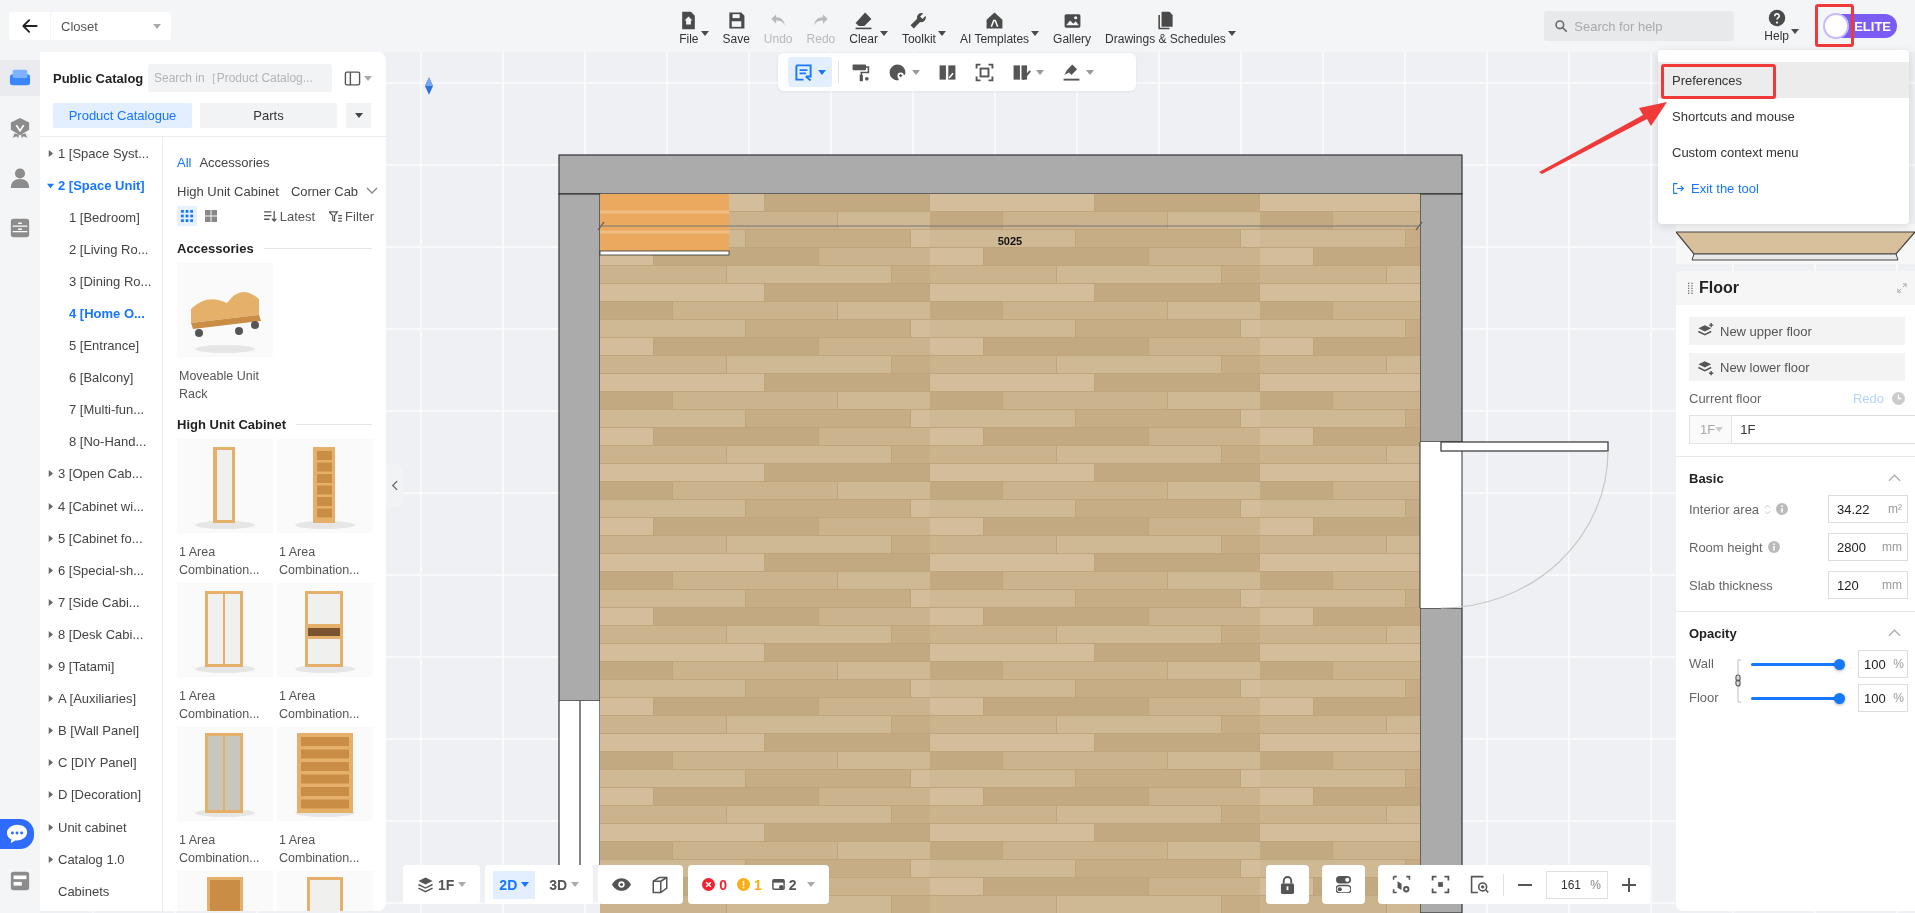 This screenshot has height=913, width=1915. What do you see at coordinates (101, 185) in the screenshot?
I see `tree-item: 2 [Space Unit]` at bounding box center [101, 185].